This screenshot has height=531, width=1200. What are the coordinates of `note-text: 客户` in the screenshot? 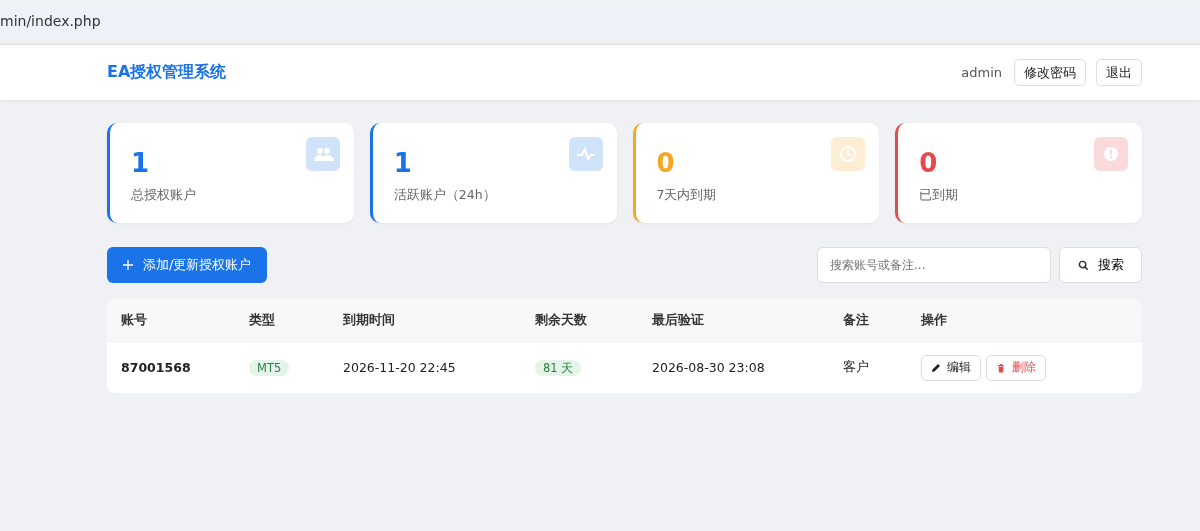 It's located at (856, 366).